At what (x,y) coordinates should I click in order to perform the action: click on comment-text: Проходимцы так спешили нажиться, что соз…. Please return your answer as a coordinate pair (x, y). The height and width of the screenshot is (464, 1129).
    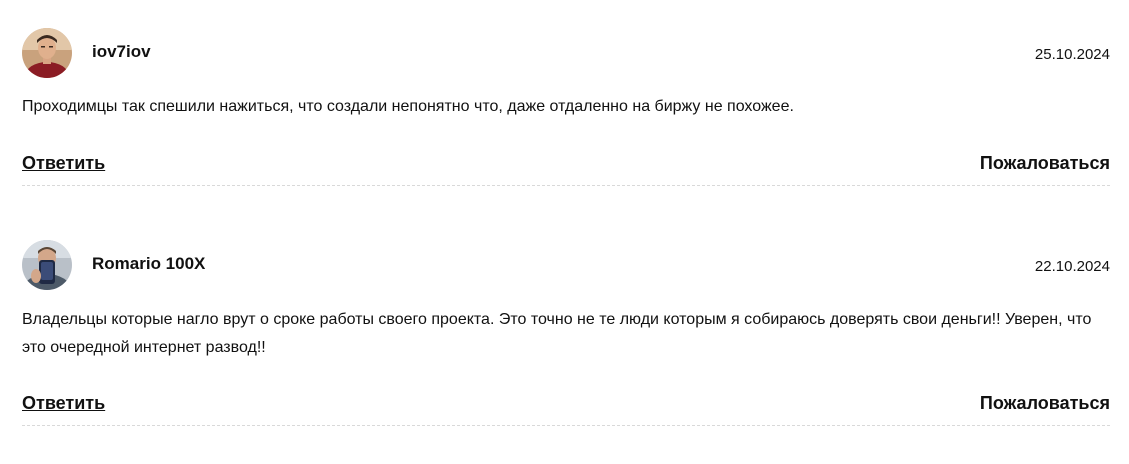
    Looking at the image, I should click on (408, 106).